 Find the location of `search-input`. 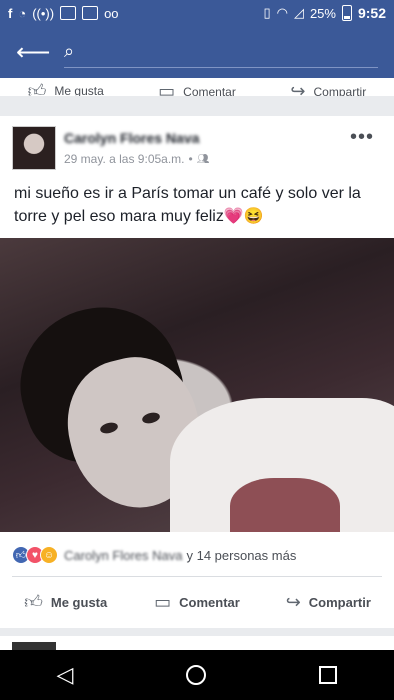

search-input is located at coordinates (222, 51).